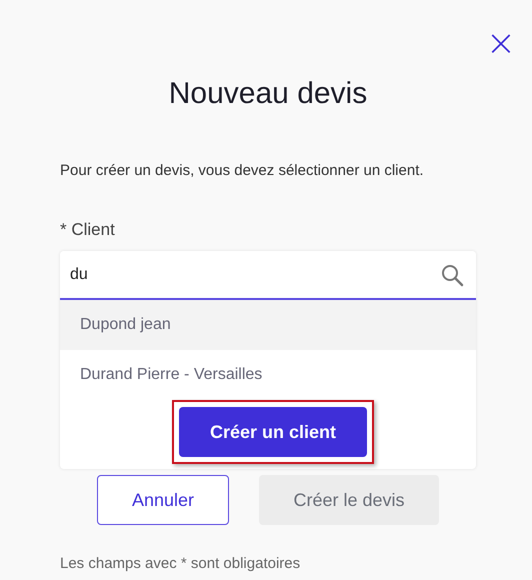 The image size is (532, 580). I want to click on search-field: du, so click(268, 275).